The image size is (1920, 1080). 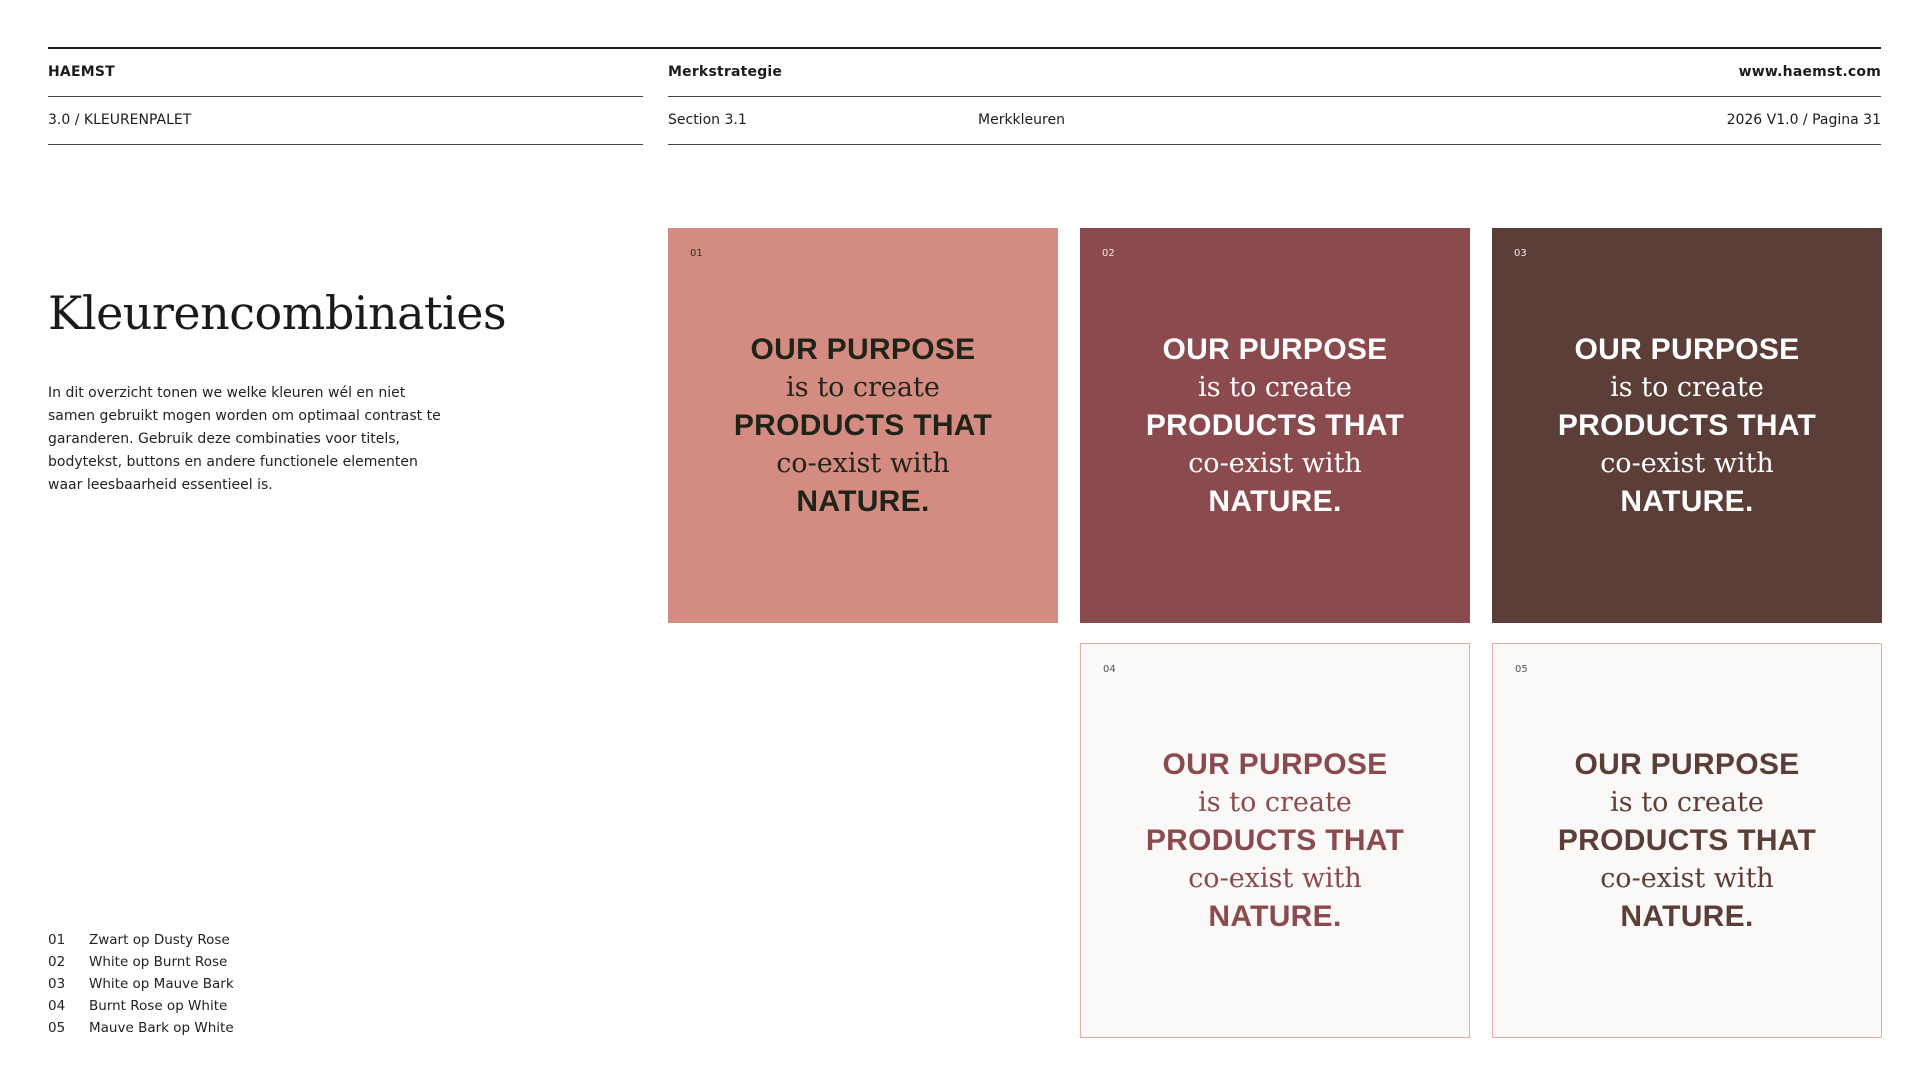 What do you see at coordinates (161, 1028) in the screenshot?
I see `legend-label: Mauve Bark op White` at bounding box center [161, 1028].